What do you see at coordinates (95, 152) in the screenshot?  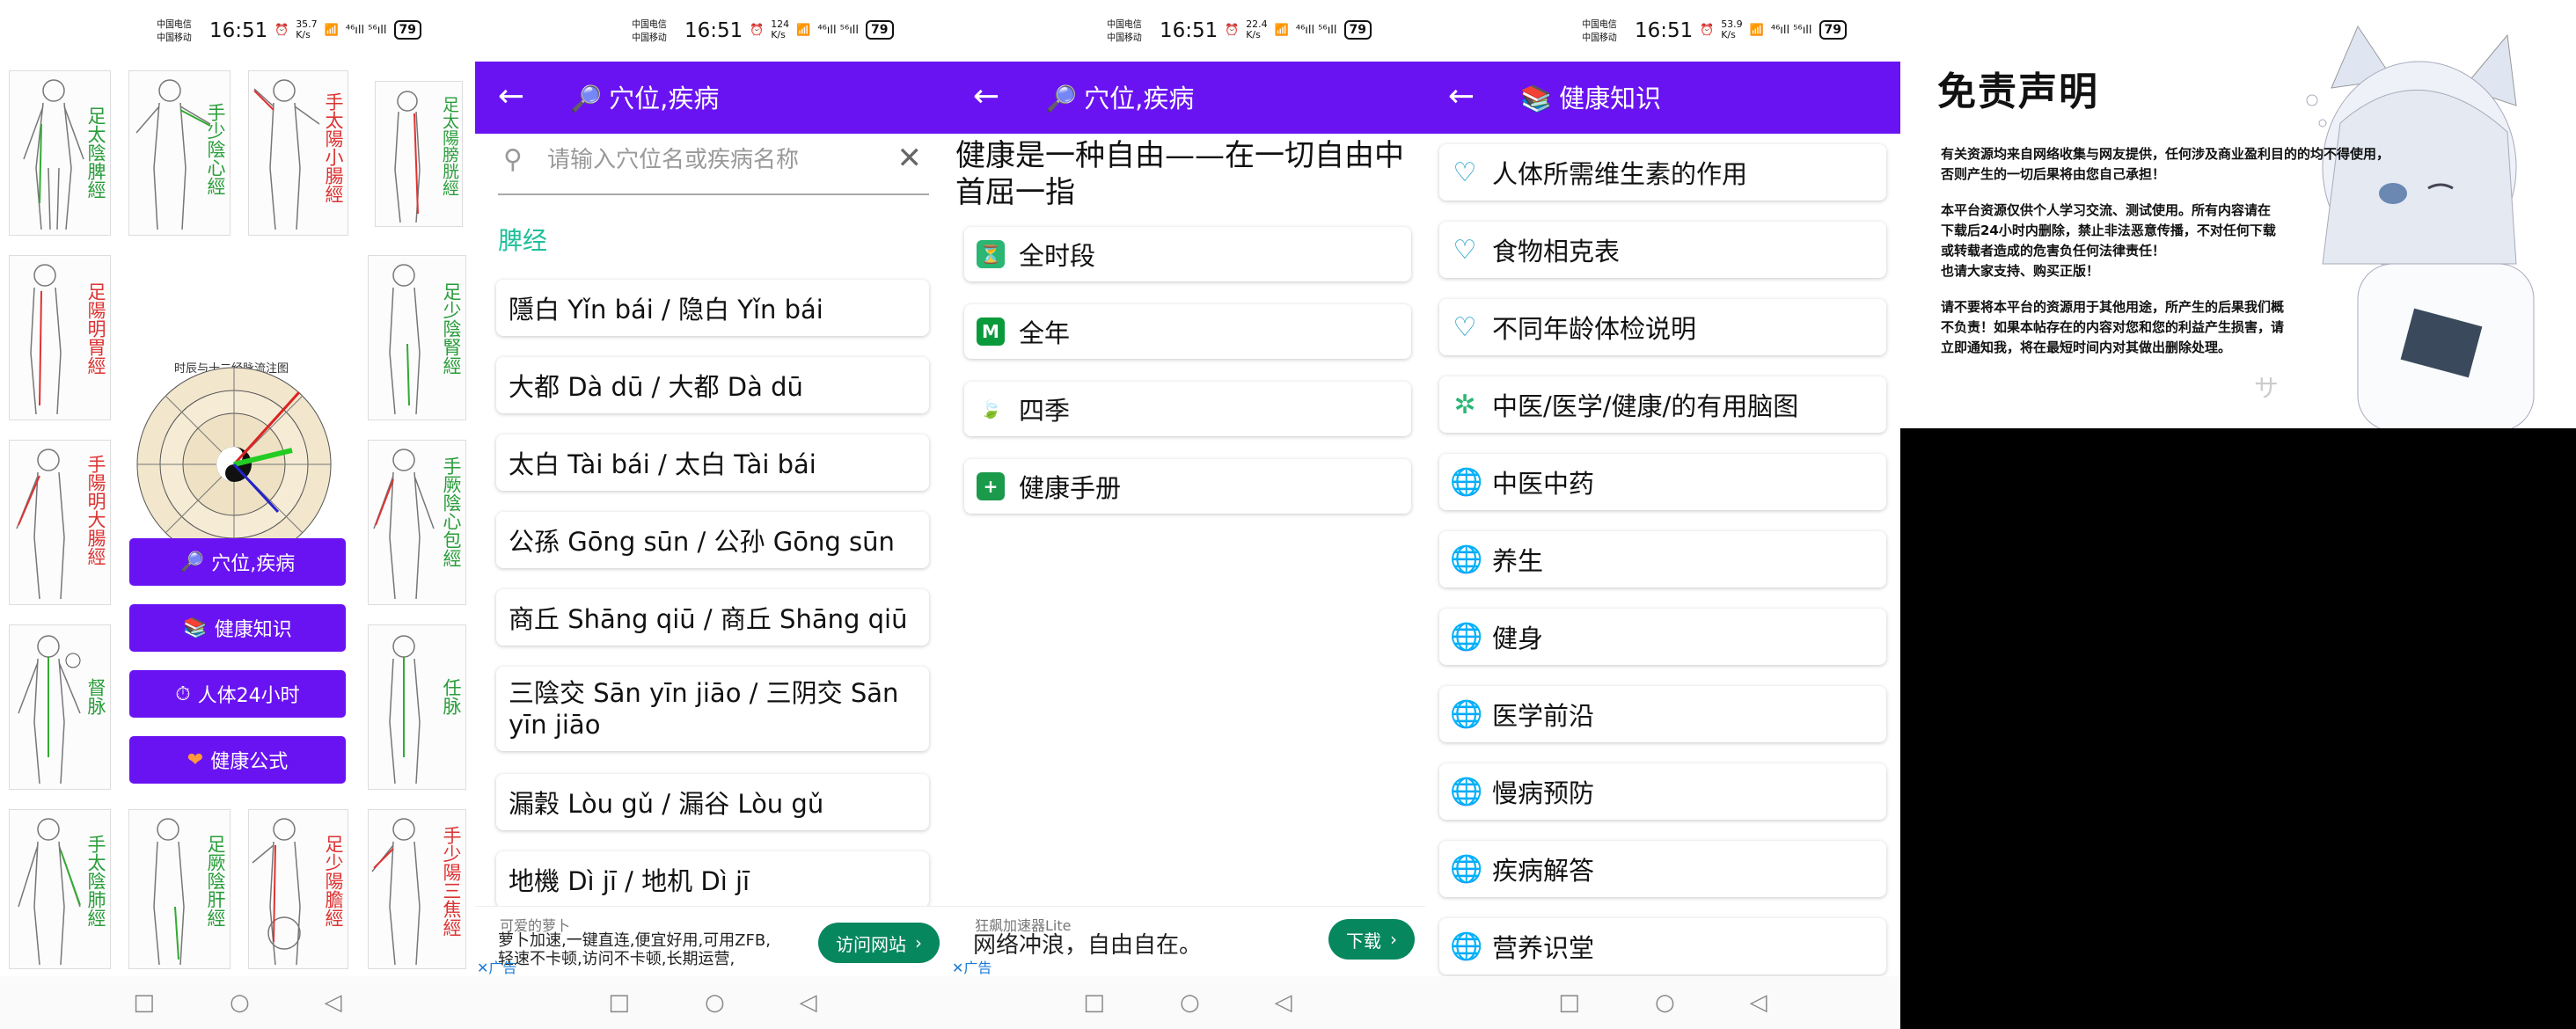 I see `meridian-label: 足太陰脾經` at bounding box center [95, 152].